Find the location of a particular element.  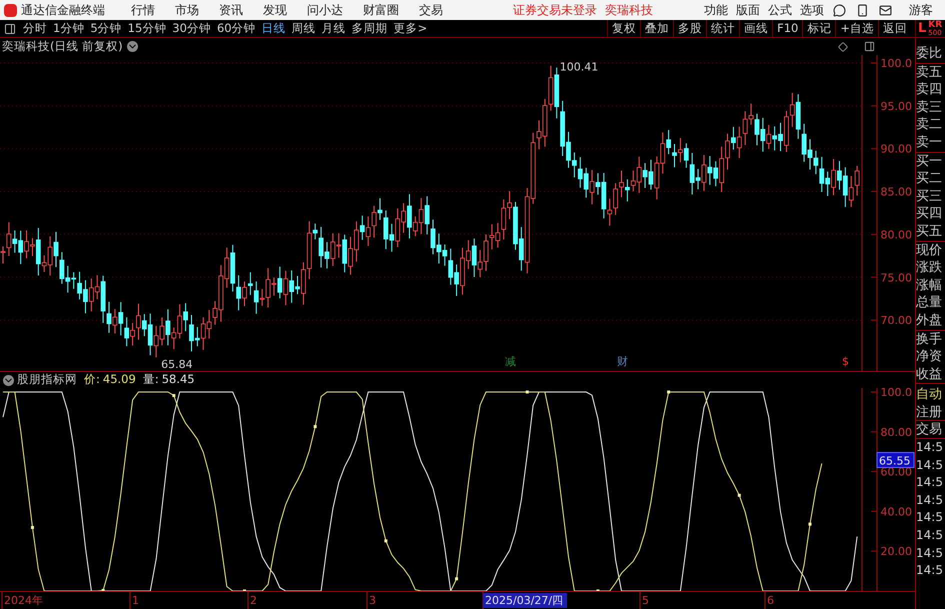

axis-label: 95.00 is located at coordinates (896, 106).